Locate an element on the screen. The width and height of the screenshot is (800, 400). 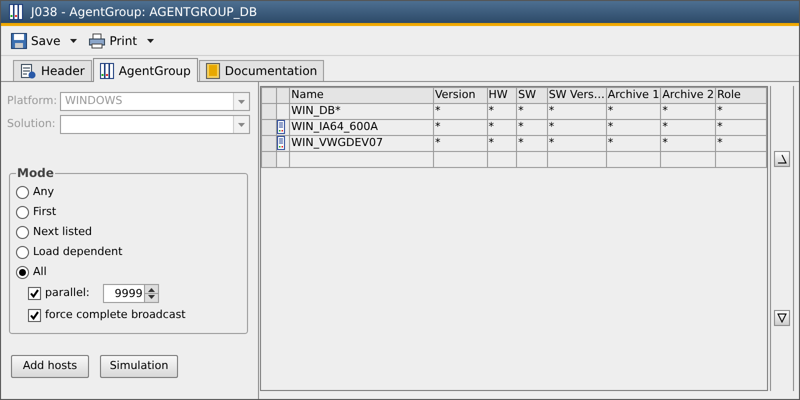
column-header: Version is located at coordinates (460, 96).